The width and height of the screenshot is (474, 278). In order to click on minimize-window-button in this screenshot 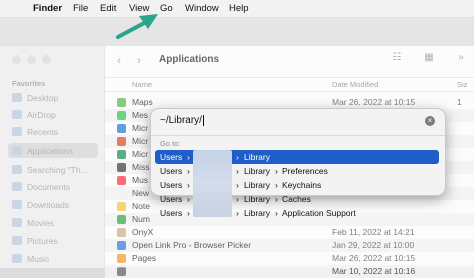, I will do `click(31, 59)`.